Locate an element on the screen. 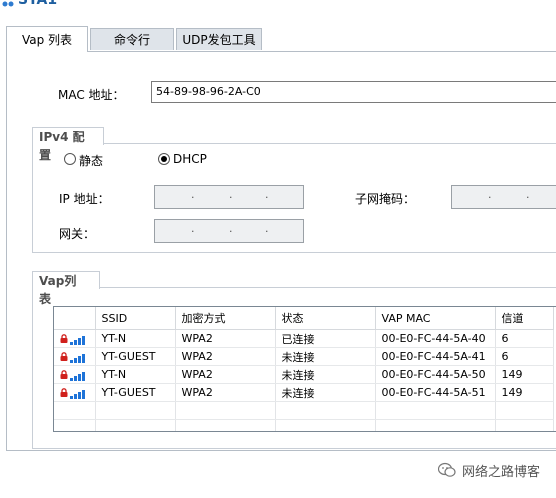 Image resolution: width=556 pixels, height=498 pixels. window-title: STA1 is located at coordinates (38, 4).